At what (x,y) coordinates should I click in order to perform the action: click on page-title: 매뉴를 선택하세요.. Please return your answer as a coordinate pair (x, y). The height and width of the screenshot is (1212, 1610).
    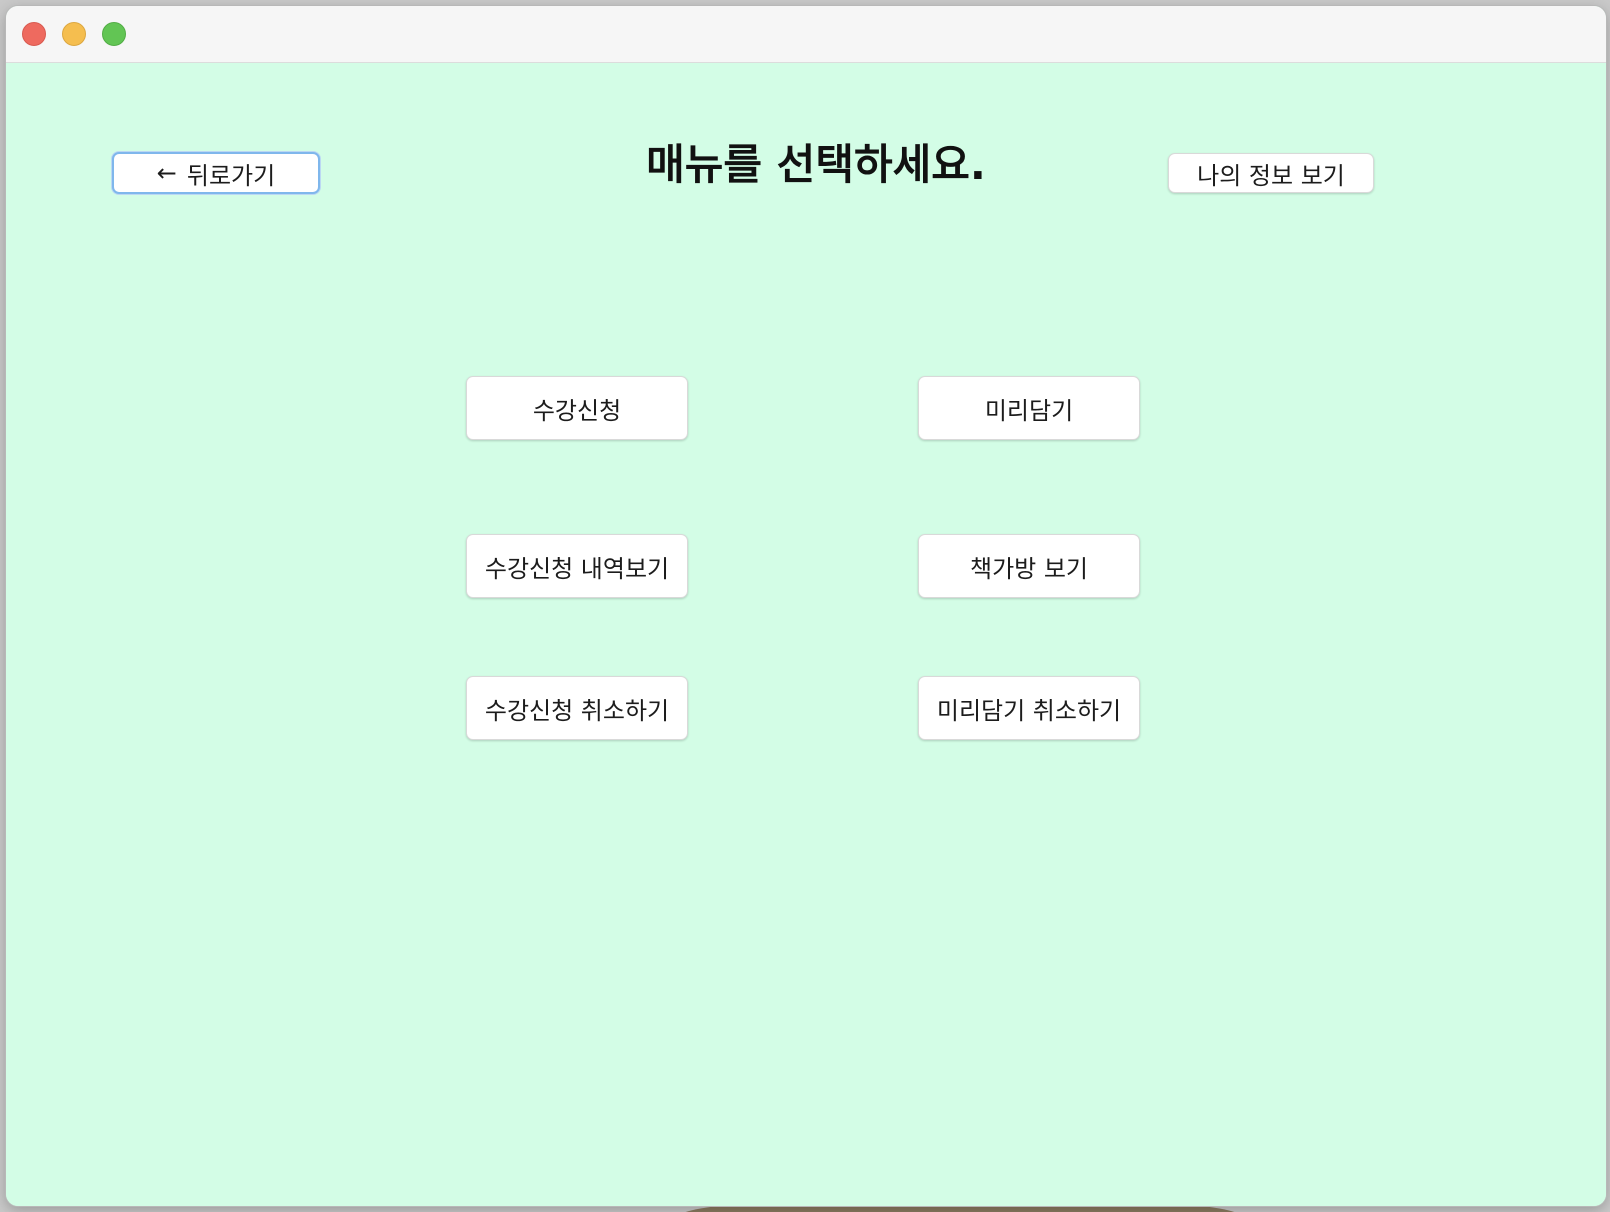
    Looking at the image, I should click on (816, 164).